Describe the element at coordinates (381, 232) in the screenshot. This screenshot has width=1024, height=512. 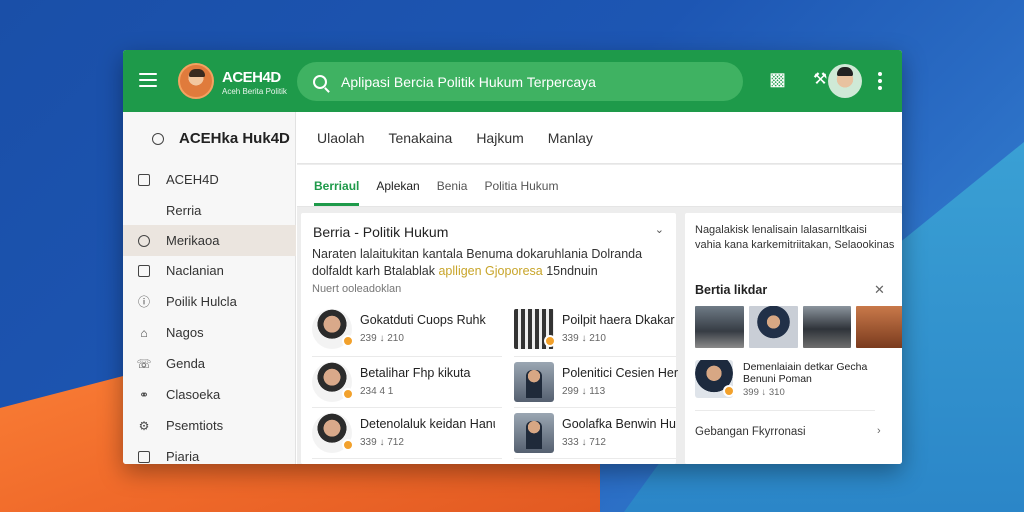
I see `card-title: Berria - Politik Hukum` at that location.